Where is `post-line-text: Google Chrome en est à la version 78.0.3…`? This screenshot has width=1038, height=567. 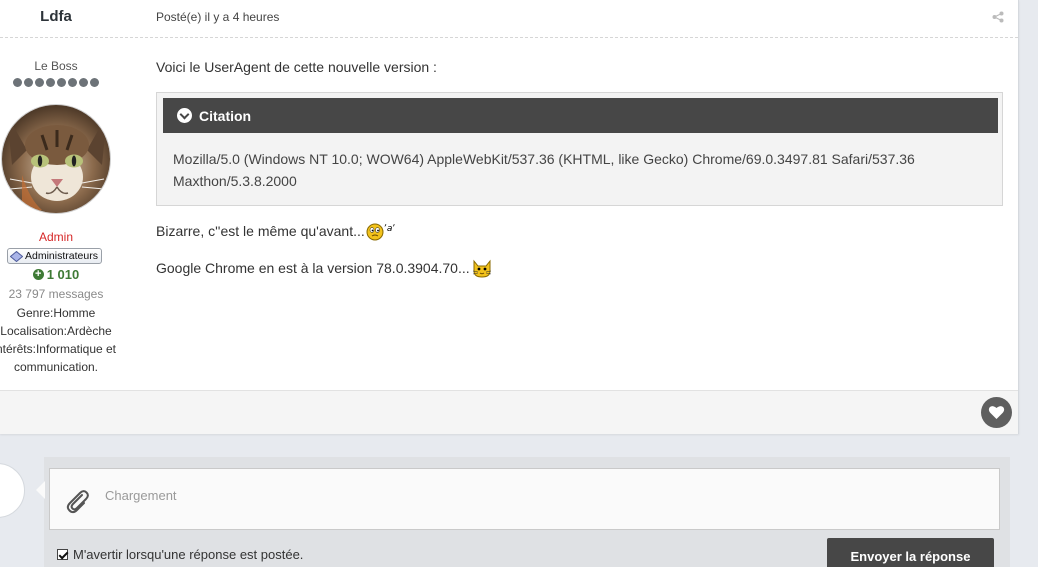 post-line-text: Google Chrome en est à la version 78.0.3… is located at coordinates (313, 268).